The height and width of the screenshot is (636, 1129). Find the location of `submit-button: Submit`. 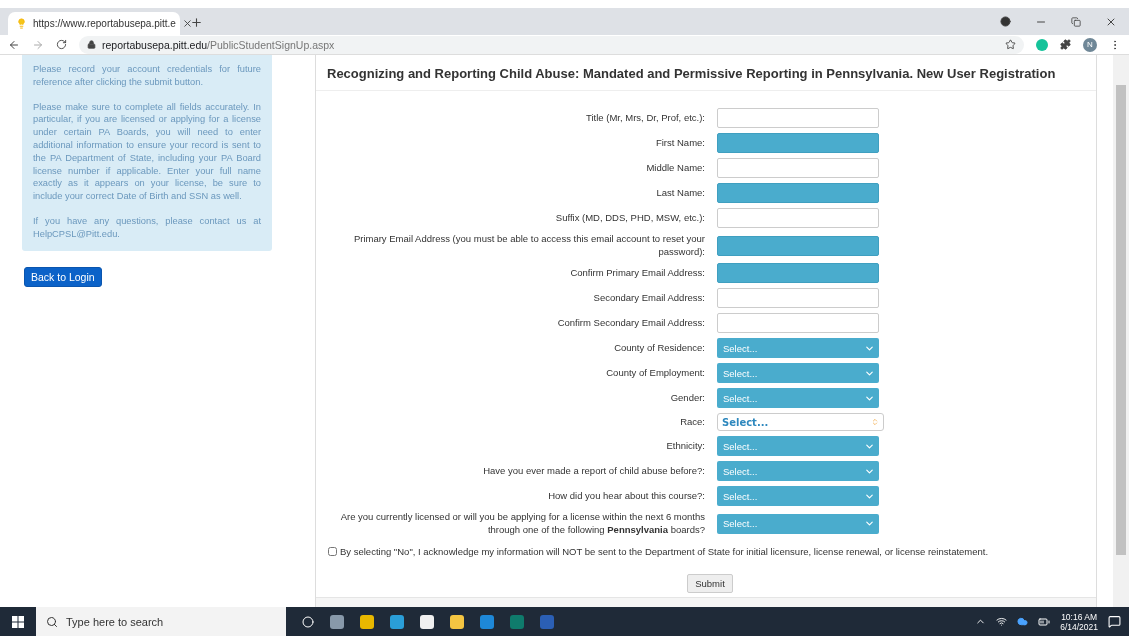

submit-button: Submit is located at coordinates (710, 583).